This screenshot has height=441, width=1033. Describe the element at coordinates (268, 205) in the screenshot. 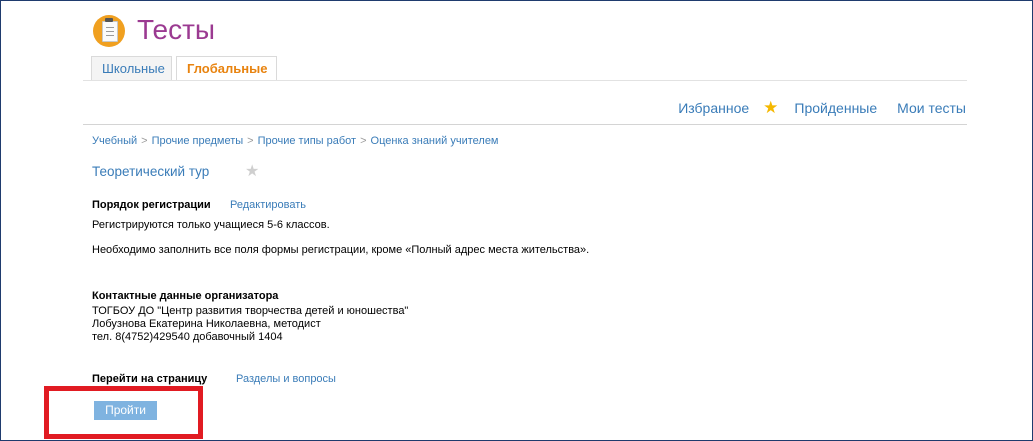

I see `edit-link: Редактировать` at that location.